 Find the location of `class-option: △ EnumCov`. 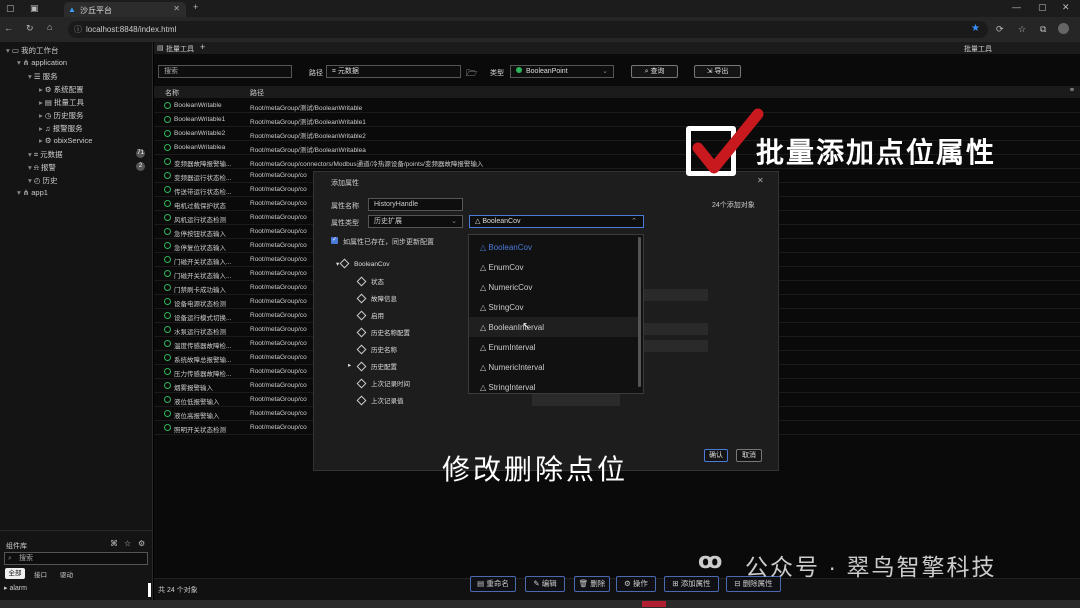

class-option: △ EnumCov is located at coordinates (555, 267).